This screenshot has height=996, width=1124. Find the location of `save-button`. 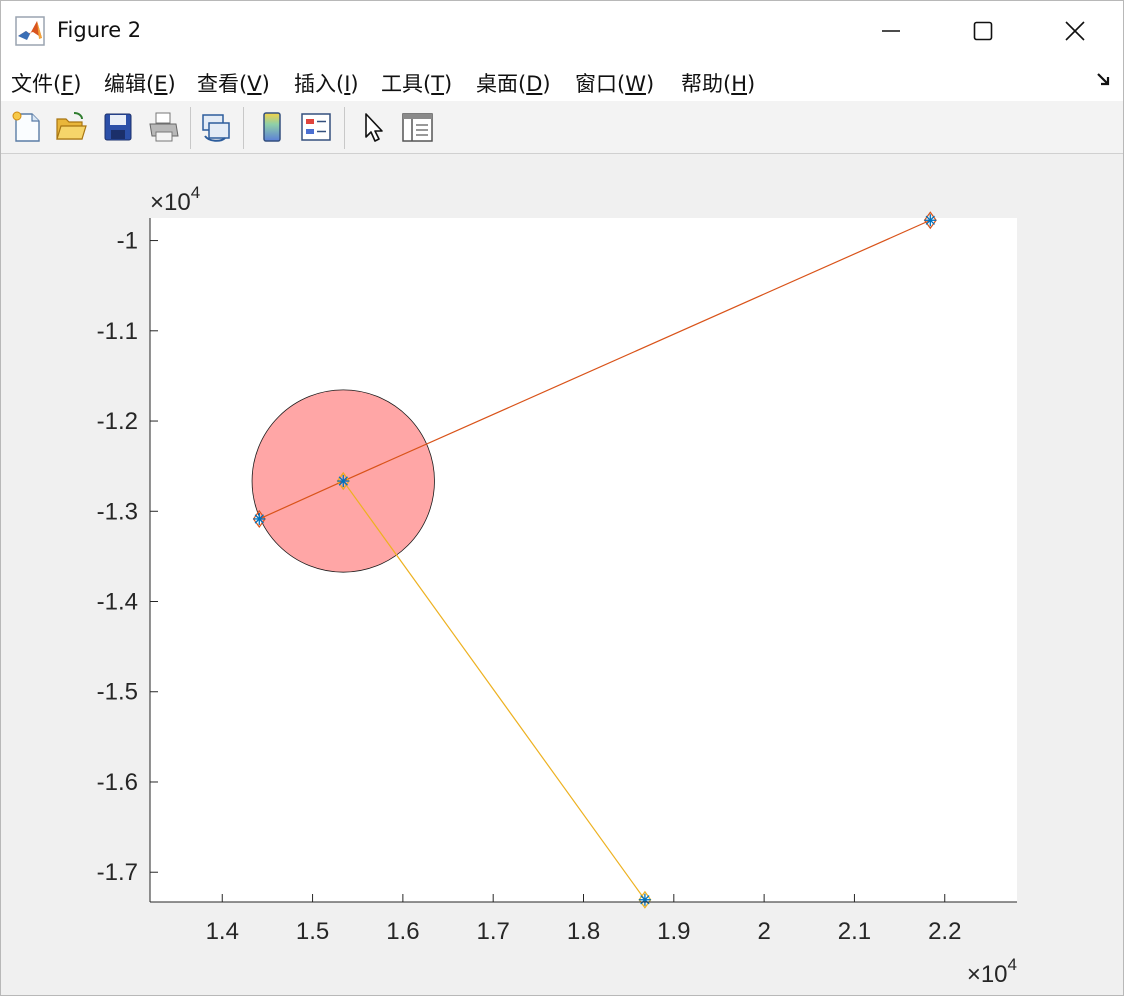

save-button is located at coordinates (118, 127).